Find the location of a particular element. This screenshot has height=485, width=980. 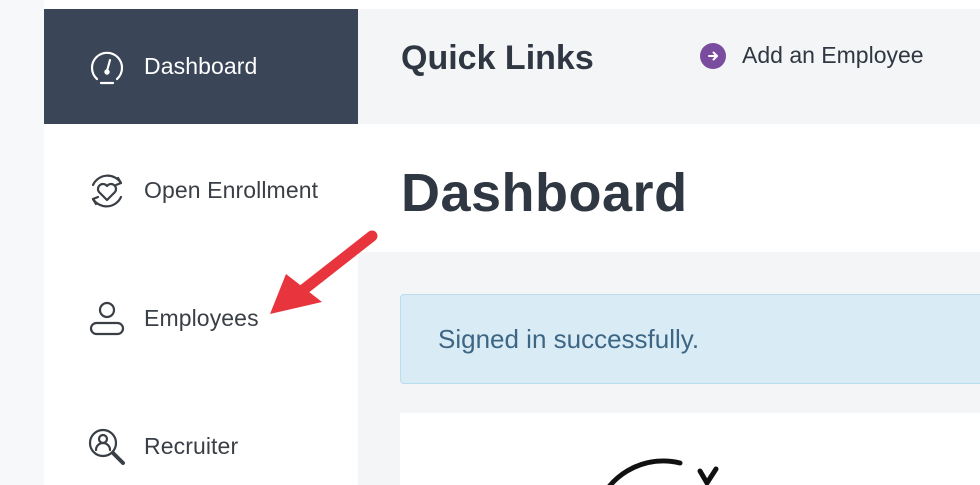

success-alert: Signed in successfully. is located at coordinates (690, 339).